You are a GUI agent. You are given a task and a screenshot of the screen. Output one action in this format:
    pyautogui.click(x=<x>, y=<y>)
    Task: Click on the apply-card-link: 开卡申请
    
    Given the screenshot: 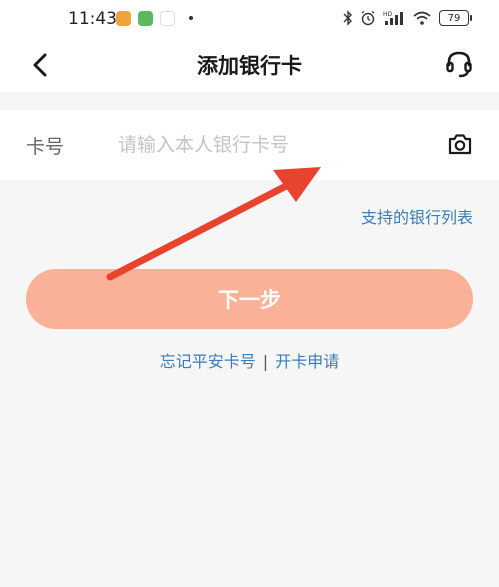 What is the action you would take?
    pyautogui.click(x=307, y=361)
    